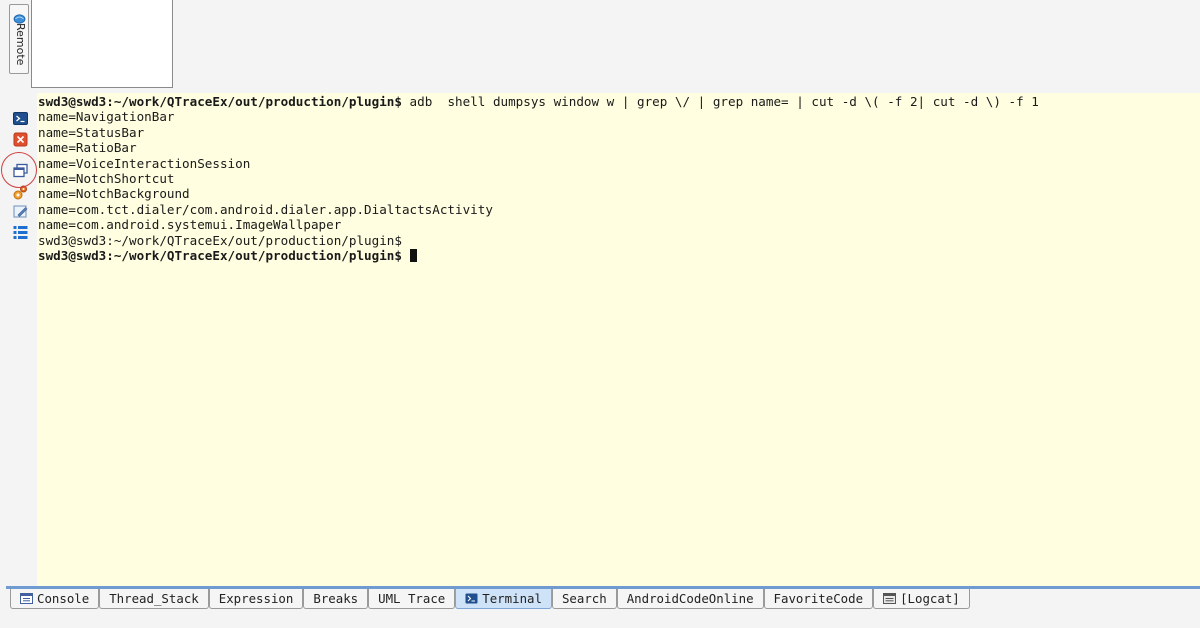 Image resolution: width=1200 pixels, height=628 pixels. I want to click on tab-favoritecode: FavoriteCode, so click(818, 599).